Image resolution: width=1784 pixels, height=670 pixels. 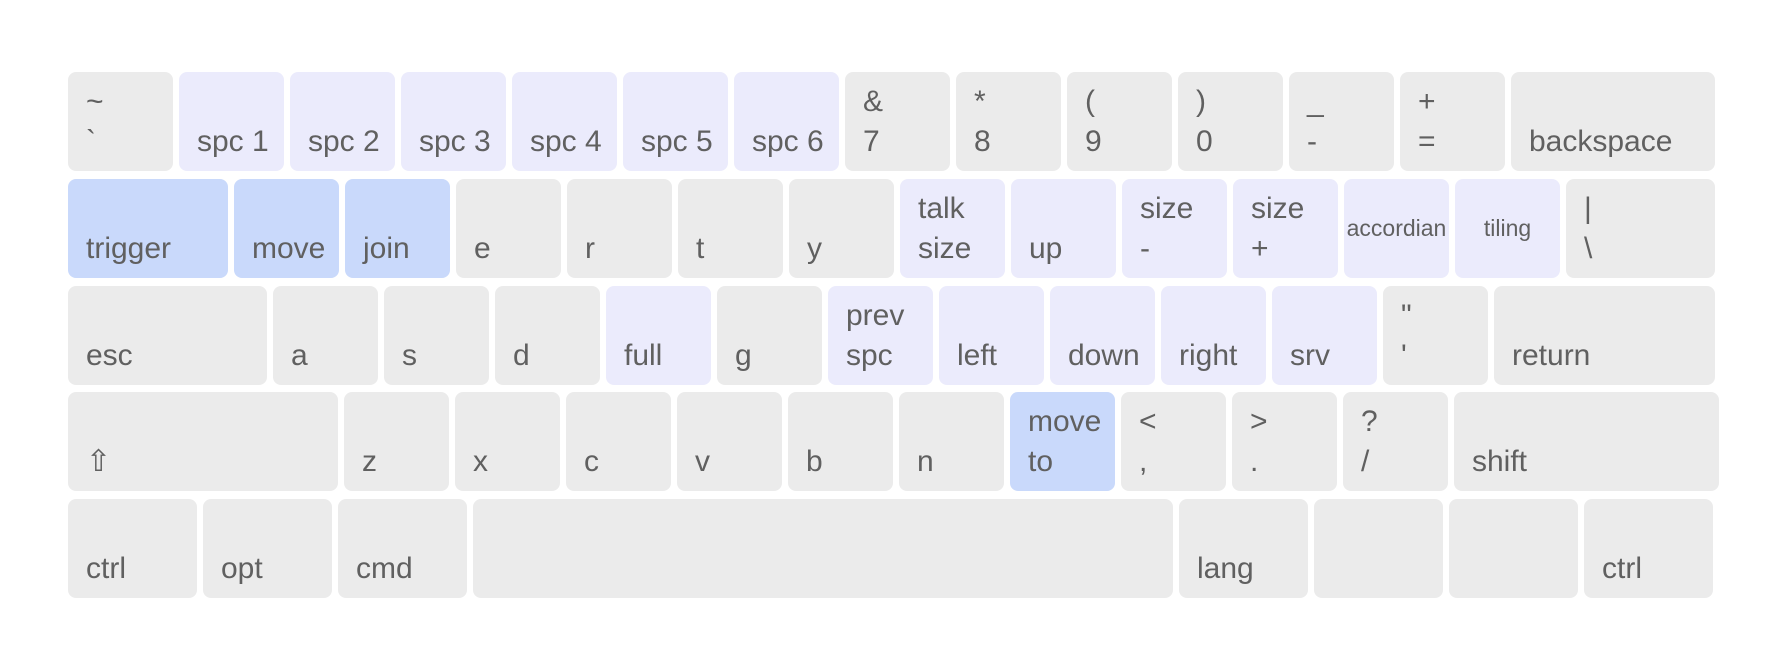 I want to click on key-lang: lang, so click(x=1243, y=548).